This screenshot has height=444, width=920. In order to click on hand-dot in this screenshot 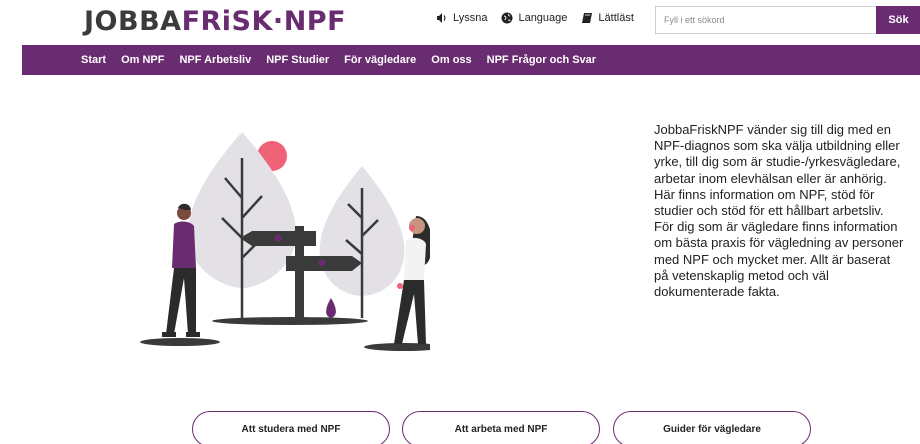, I will do `click(400, 286)`.